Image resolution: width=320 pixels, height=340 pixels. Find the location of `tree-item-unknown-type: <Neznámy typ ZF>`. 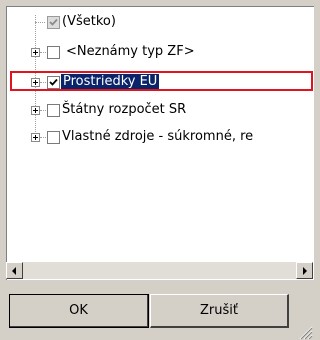

tree-item-unknown-type: <Neznámy typ ZF> is located at coordinates (160, 52).